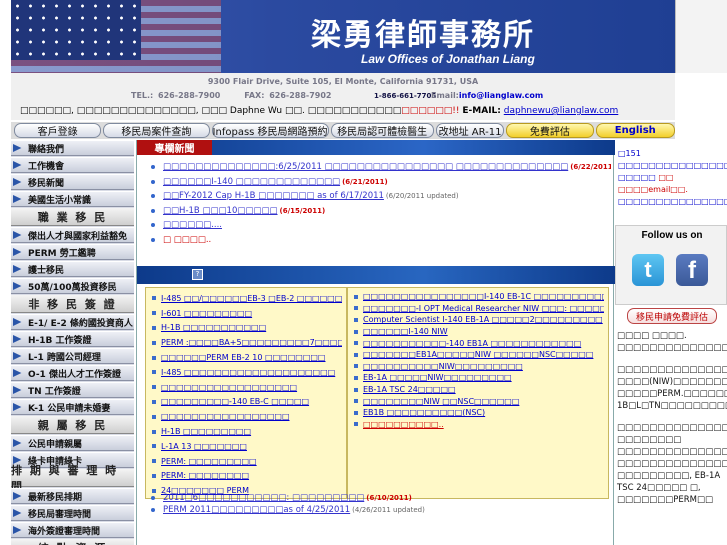 This screenshot has height=545, width=727. I want to click on office-email-link: info@lianglaw.com, so click(501, 95).